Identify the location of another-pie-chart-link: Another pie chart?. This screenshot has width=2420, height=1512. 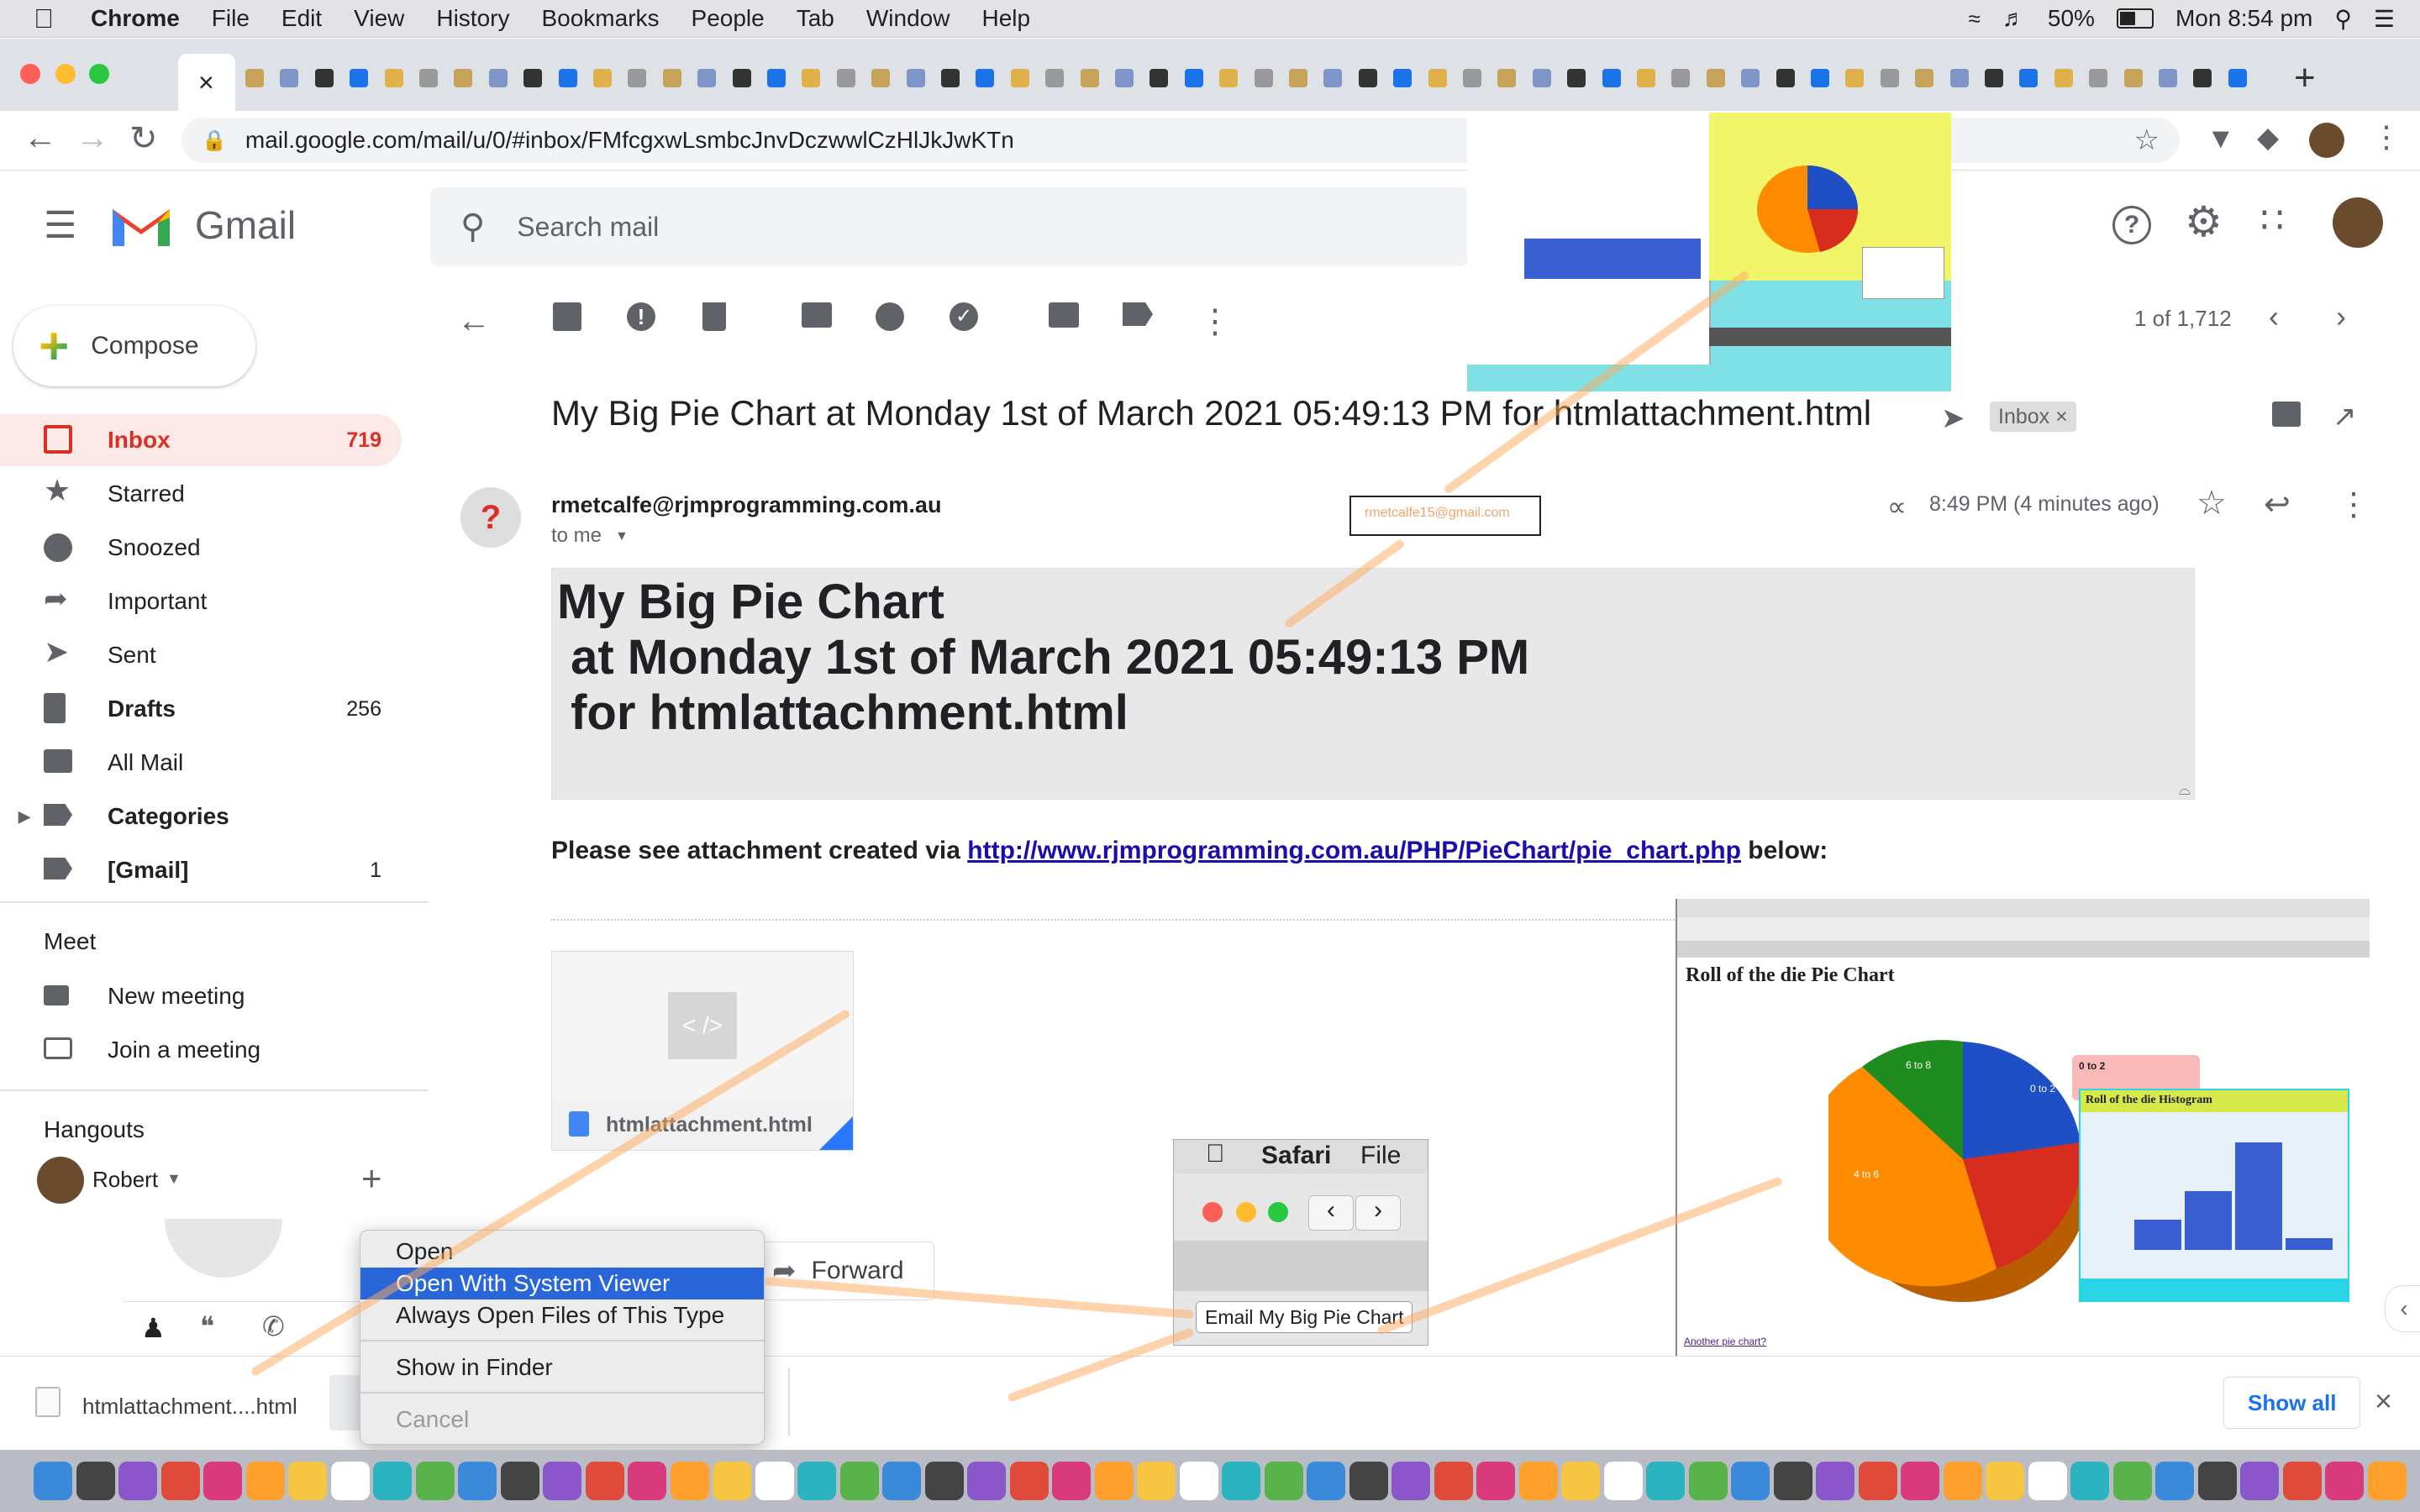
(1725, 1341).